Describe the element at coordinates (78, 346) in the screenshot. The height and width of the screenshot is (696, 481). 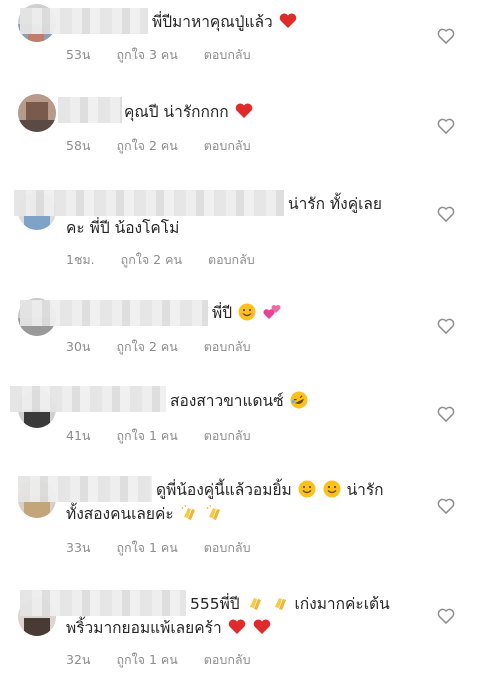
I see `timestamp: 30น` at that location.